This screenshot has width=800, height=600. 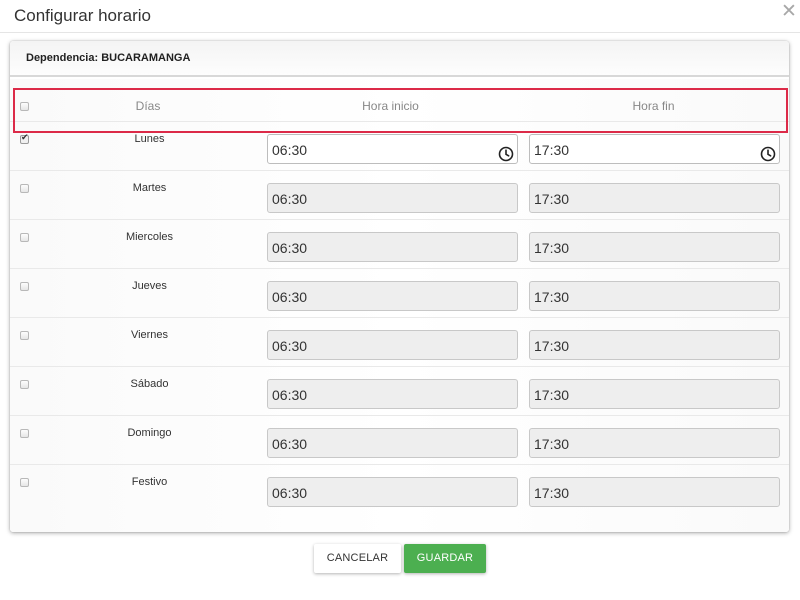 I want to click on table-row: Sábado 06:30 17:30, so click(x=399, y=390).